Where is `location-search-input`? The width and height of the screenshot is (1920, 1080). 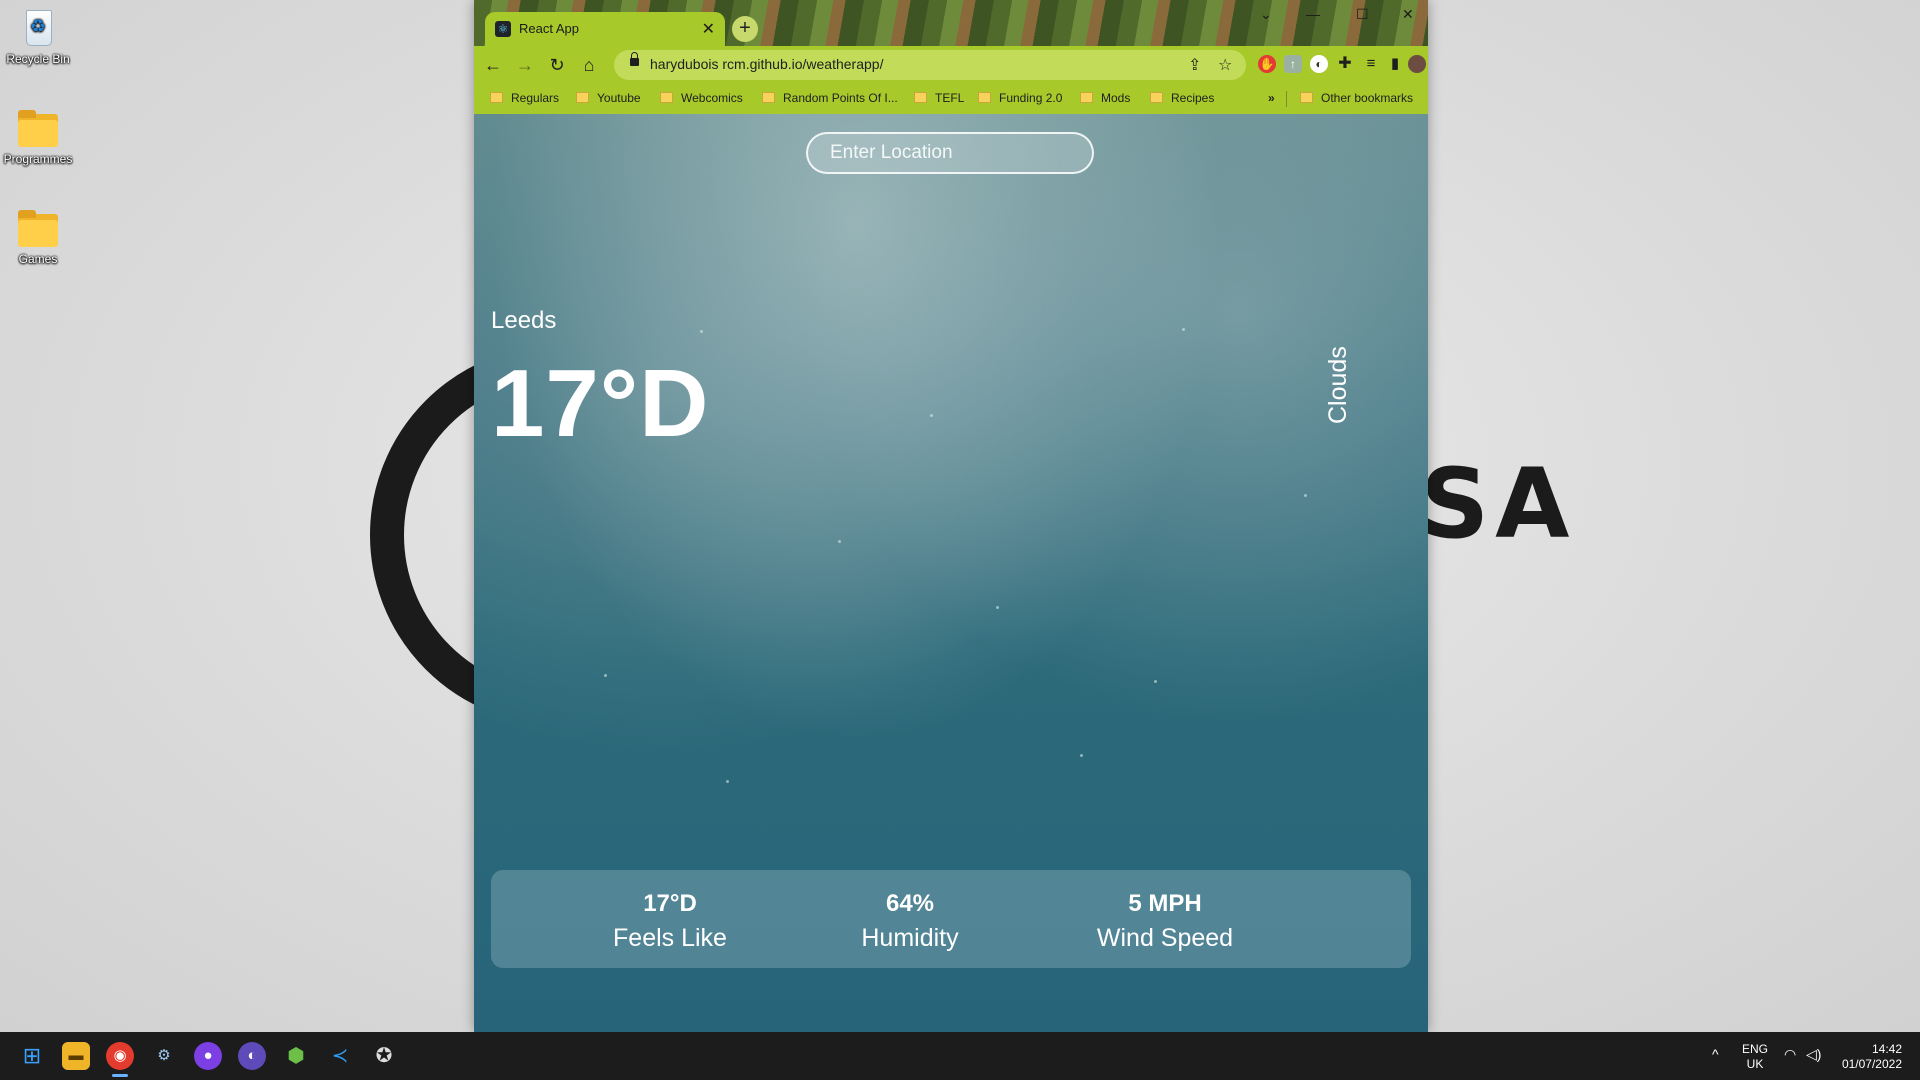
location-search-input is located at coordinates (950, 153).